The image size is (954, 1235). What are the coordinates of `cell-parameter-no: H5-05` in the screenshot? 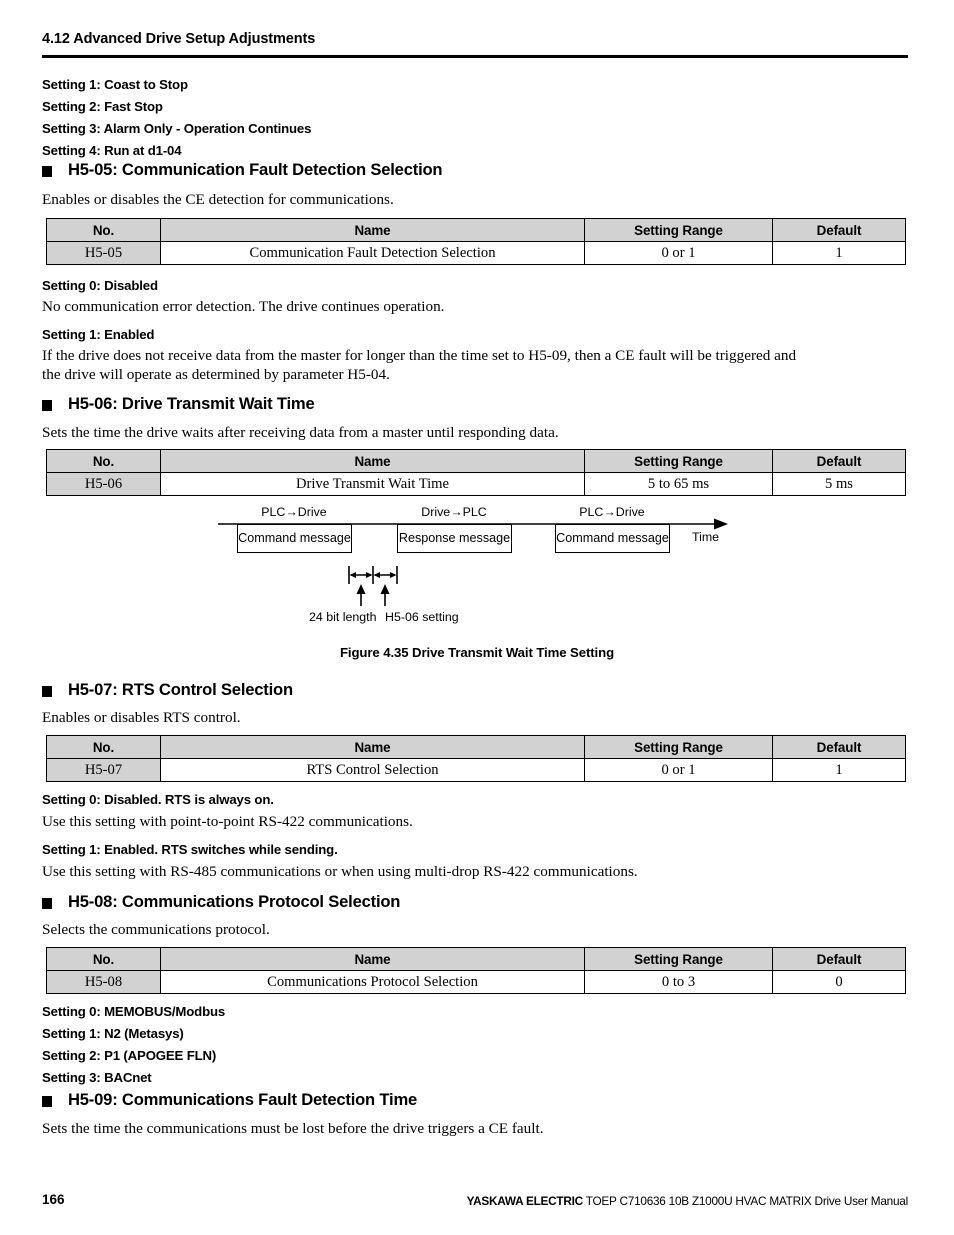 It's located at (103, 253).